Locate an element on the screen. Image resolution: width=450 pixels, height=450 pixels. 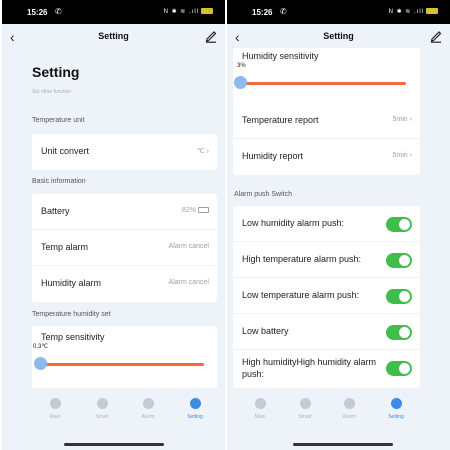
humidity-alarm-row: Humidity alarm Alarm cancel is located at coordinates (124, 284).